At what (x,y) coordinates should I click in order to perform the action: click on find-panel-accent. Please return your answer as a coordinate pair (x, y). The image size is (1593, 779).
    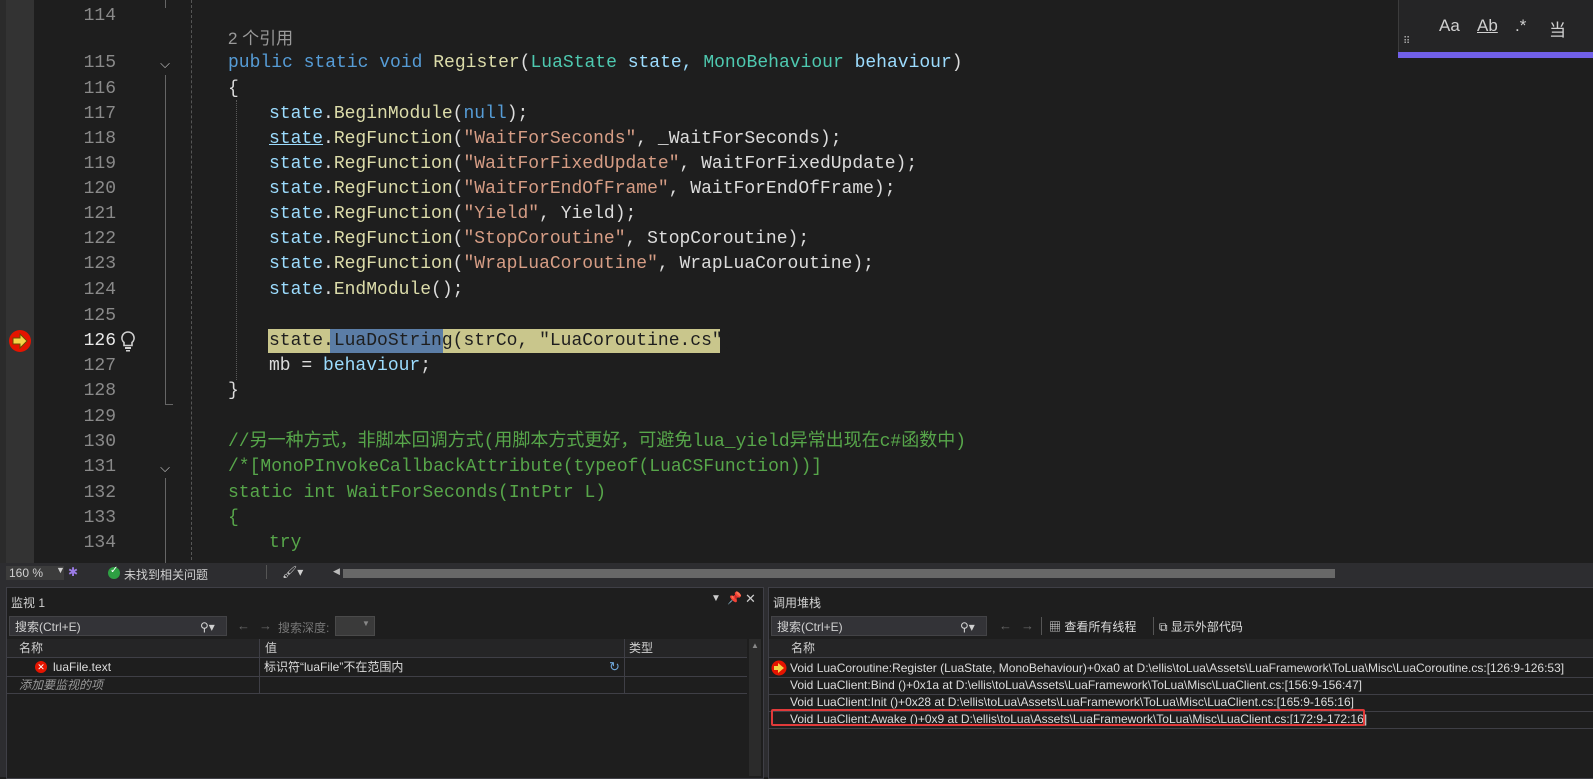
    Looking at the image, I should click on (1495, 55).